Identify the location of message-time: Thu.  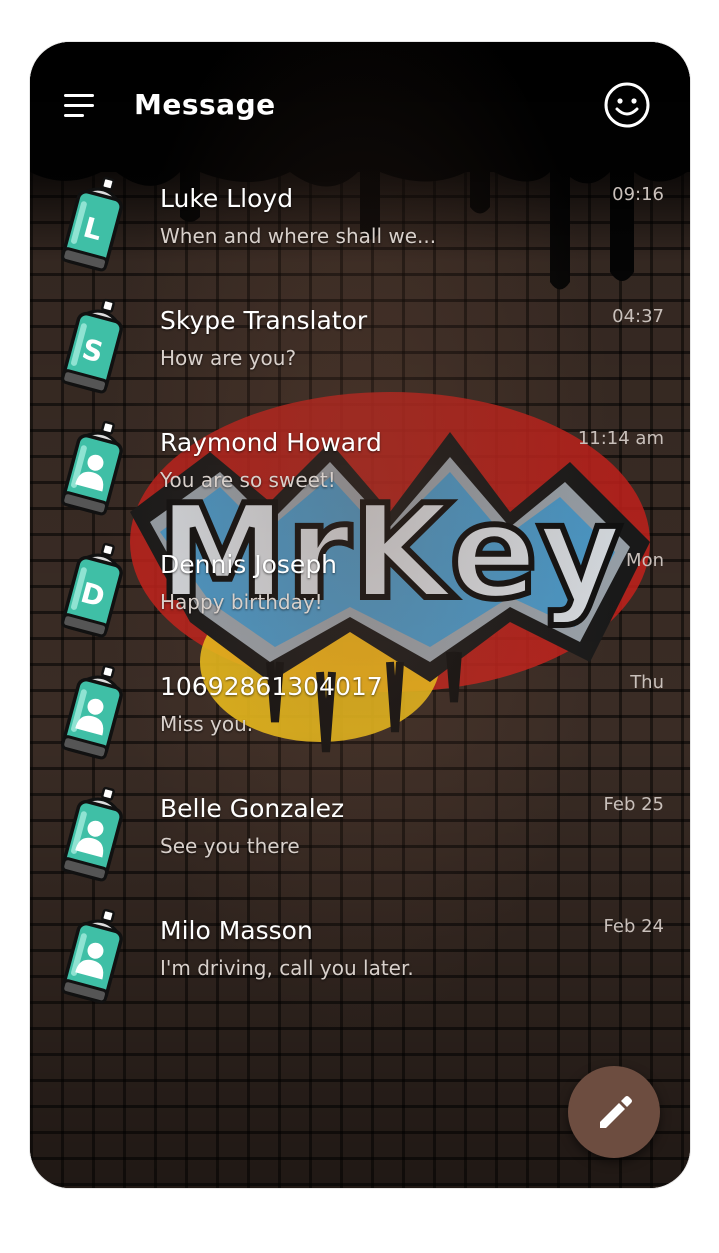
(647, 682).